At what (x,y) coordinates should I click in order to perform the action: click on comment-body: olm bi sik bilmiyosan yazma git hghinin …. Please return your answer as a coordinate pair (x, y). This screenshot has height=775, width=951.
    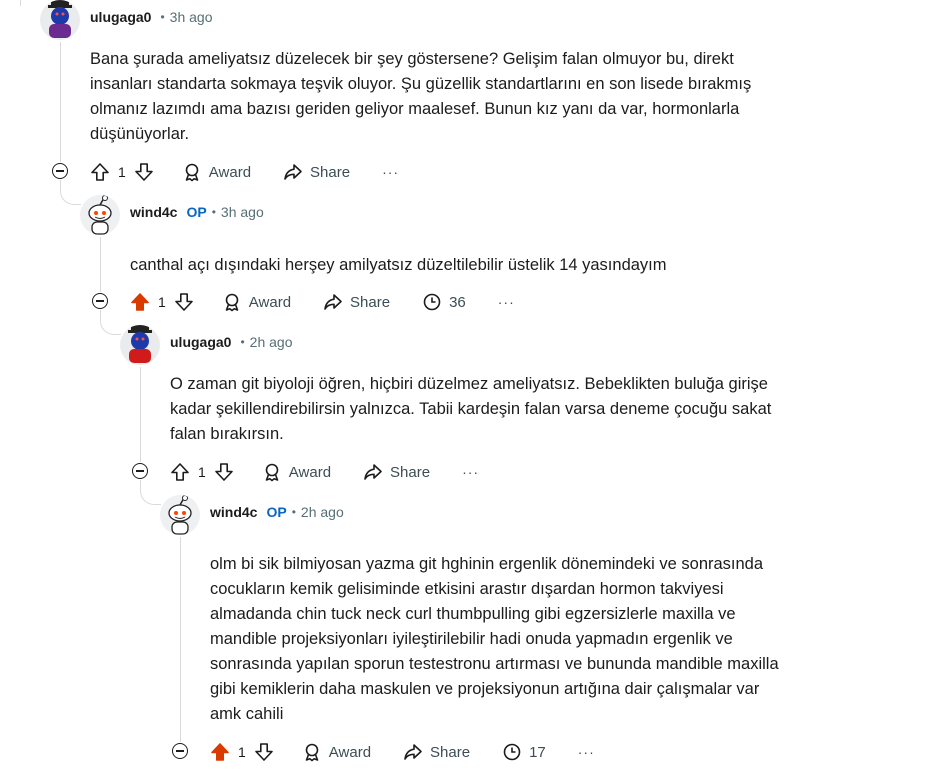
    Looking at the image, I should click on (494, 639).